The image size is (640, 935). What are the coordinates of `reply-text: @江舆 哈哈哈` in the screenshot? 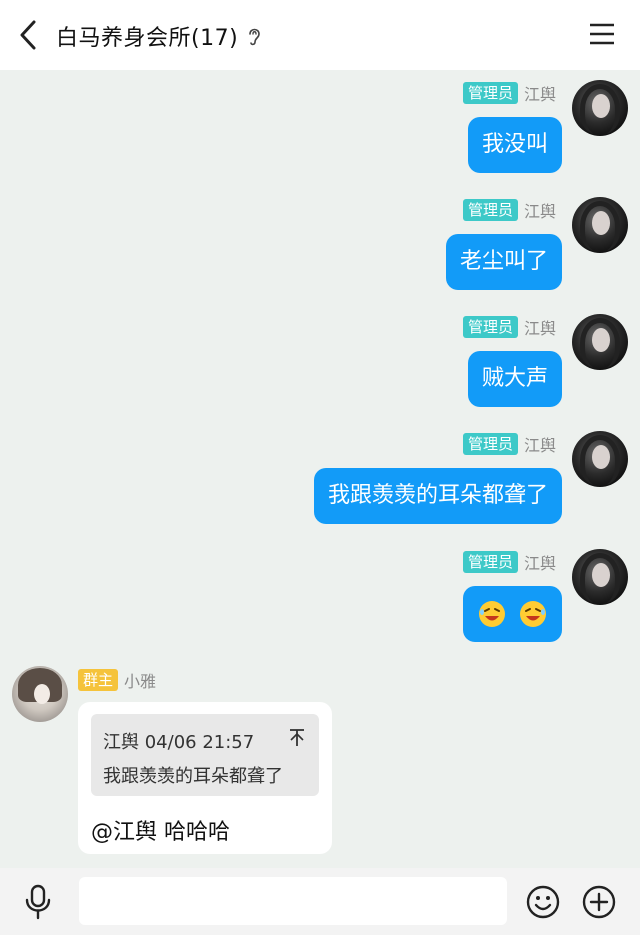 It's located at (160, 832).